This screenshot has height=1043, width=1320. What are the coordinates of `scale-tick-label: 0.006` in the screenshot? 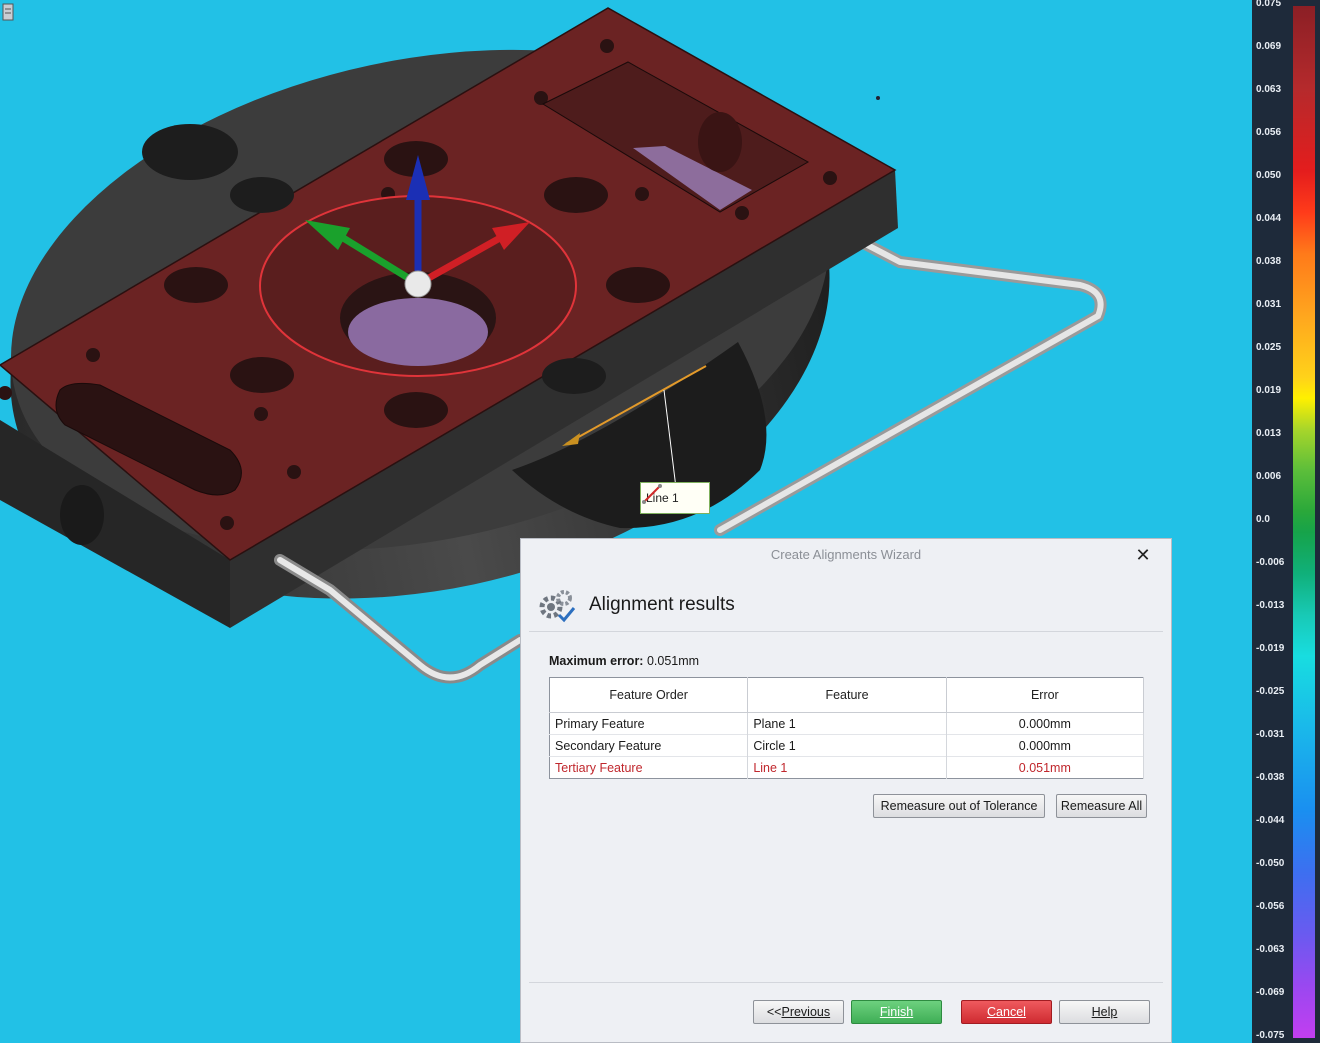 It's located at (1269, 476).